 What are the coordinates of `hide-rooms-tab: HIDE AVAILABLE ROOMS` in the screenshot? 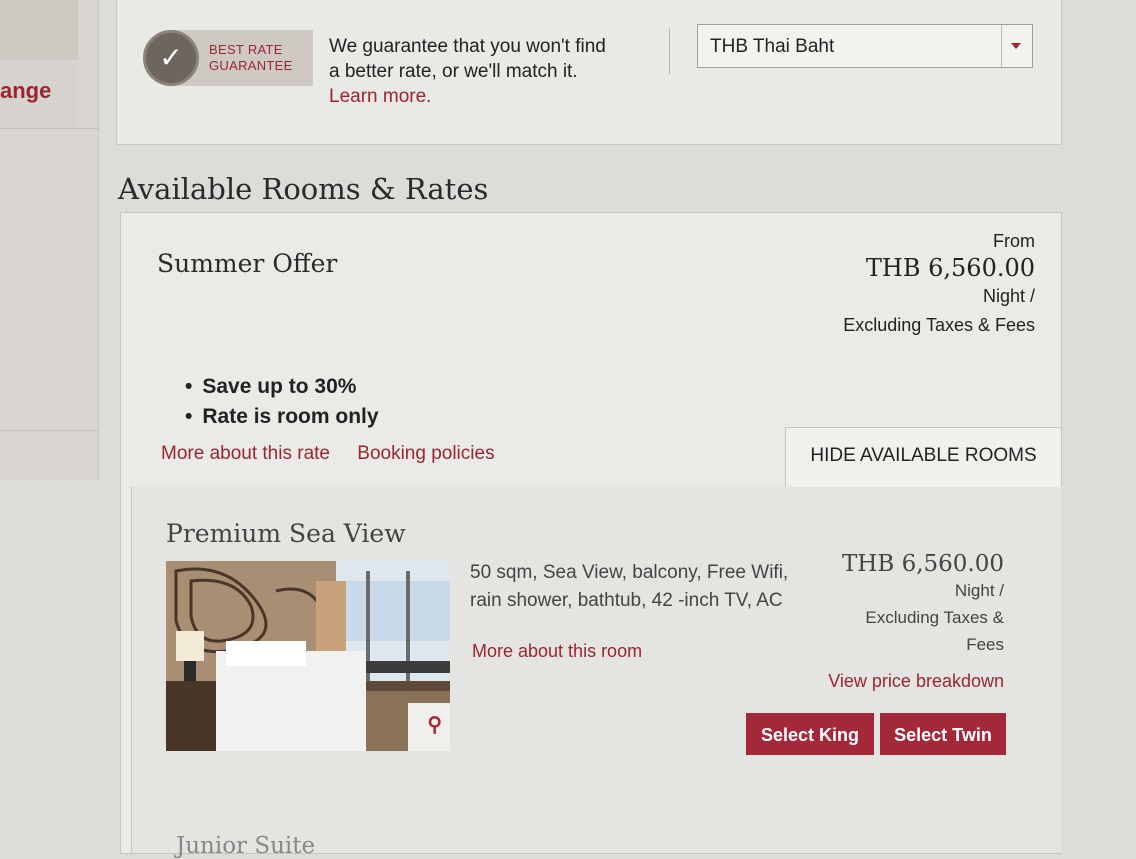 It's located at (923, 457).